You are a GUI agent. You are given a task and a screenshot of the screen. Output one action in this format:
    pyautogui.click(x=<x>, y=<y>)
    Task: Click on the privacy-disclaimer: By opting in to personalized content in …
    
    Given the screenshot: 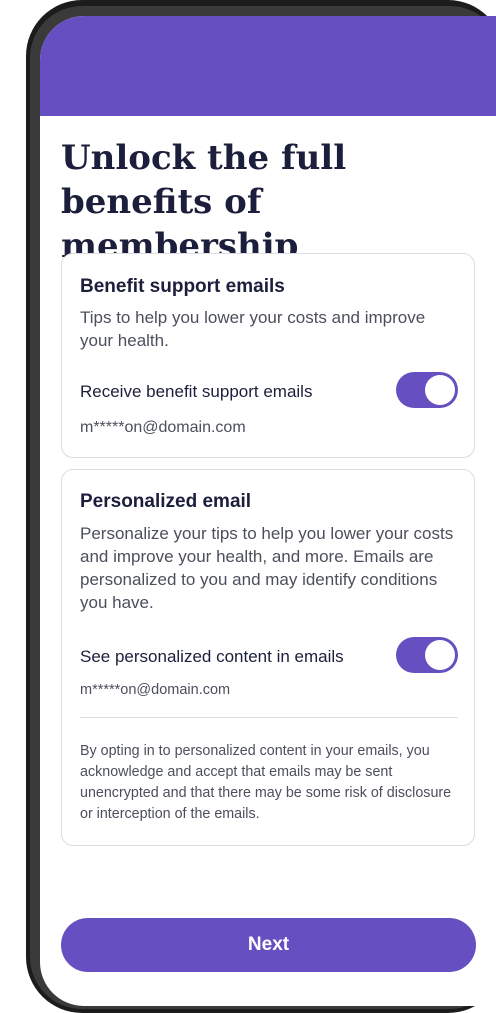 What is the action you would take?
    pyautogui.click(x=266, y=782)
    